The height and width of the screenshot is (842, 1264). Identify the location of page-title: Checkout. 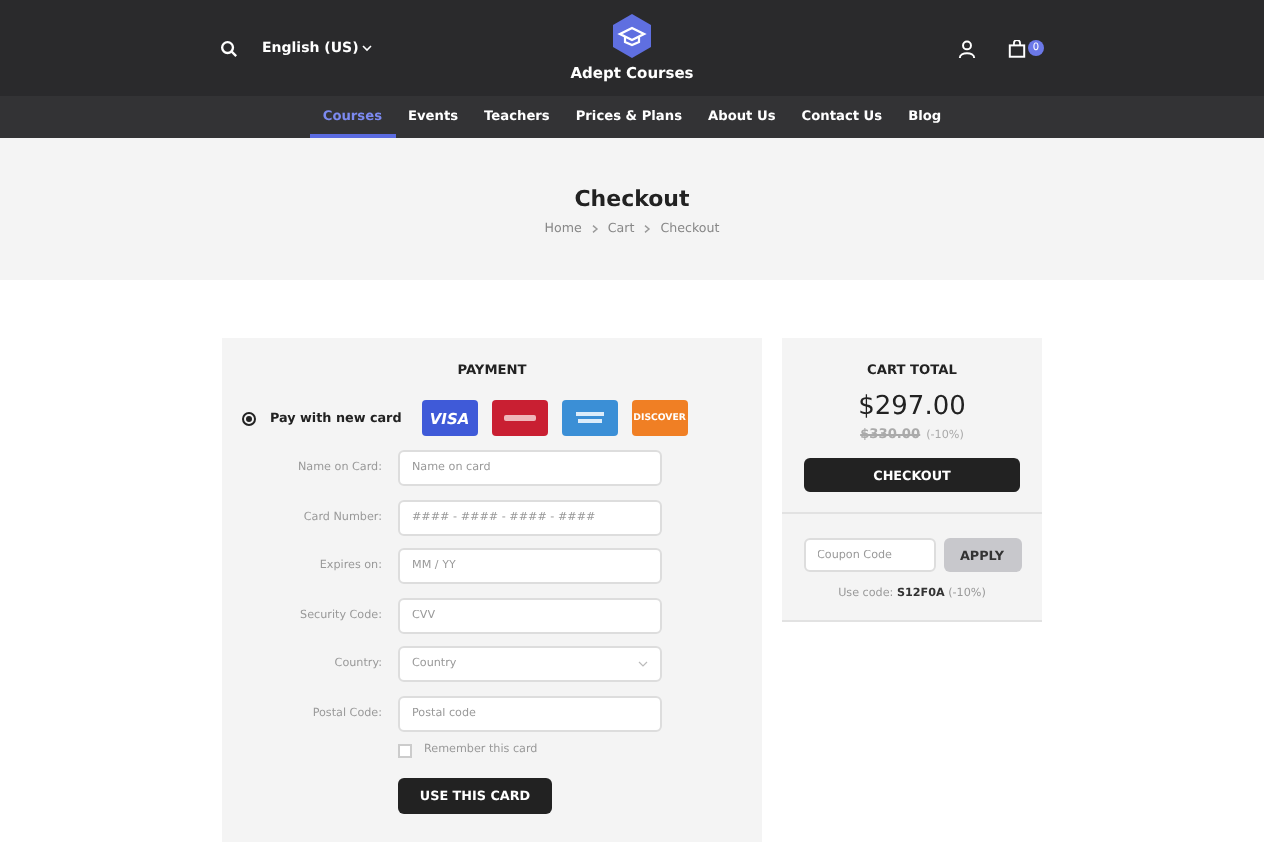
(632, 199).